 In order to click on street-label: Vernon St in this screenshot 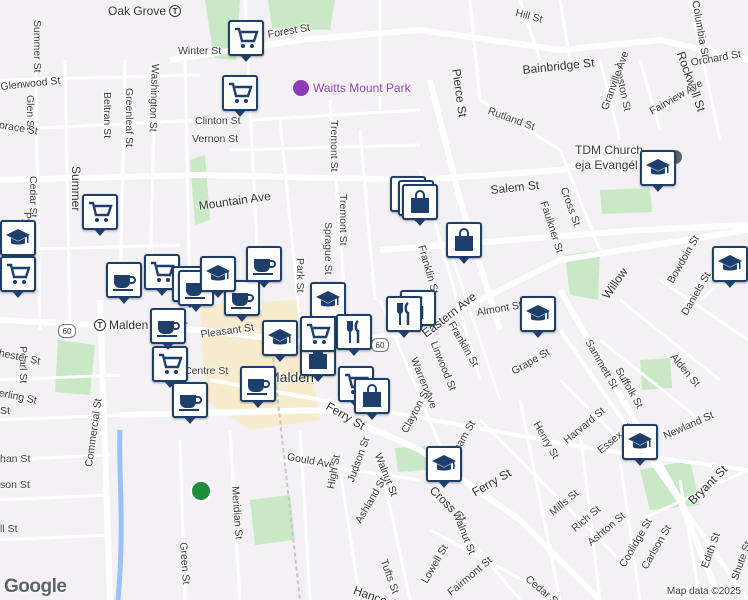, I will do `click(215, 139)`.